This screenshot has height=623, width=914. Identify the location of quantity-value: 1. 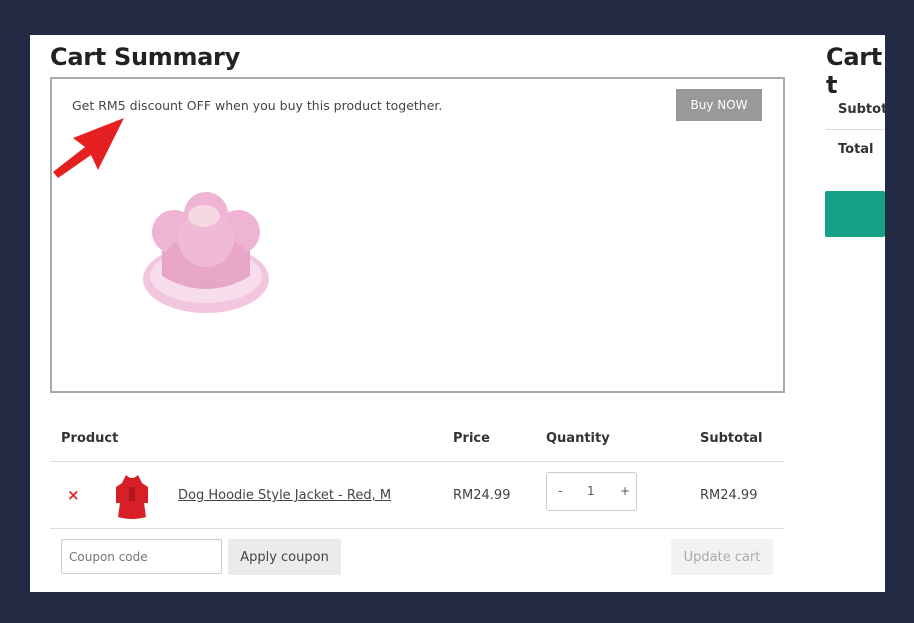
(591, 491).